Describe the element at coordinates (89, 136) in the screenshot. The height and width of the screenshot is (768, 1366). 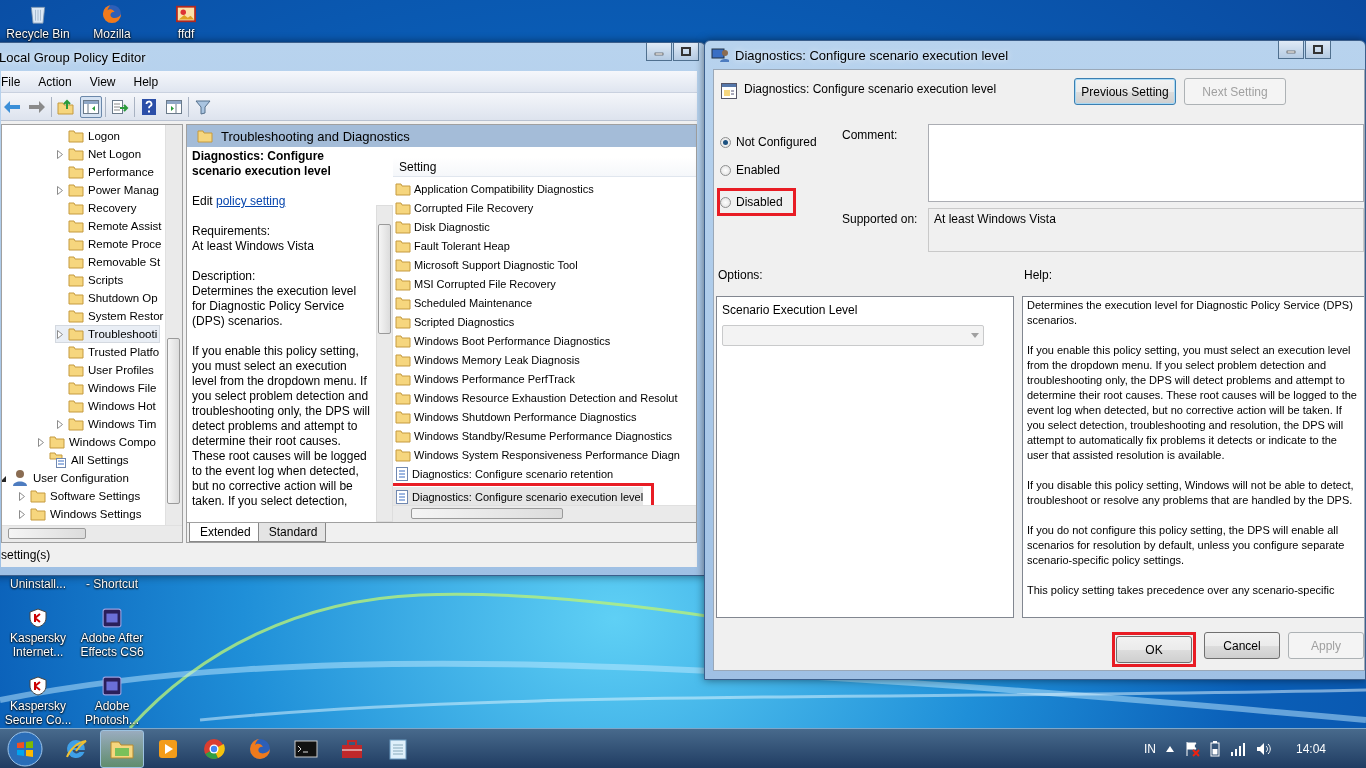
I see `tree-item: Logon` at that location.